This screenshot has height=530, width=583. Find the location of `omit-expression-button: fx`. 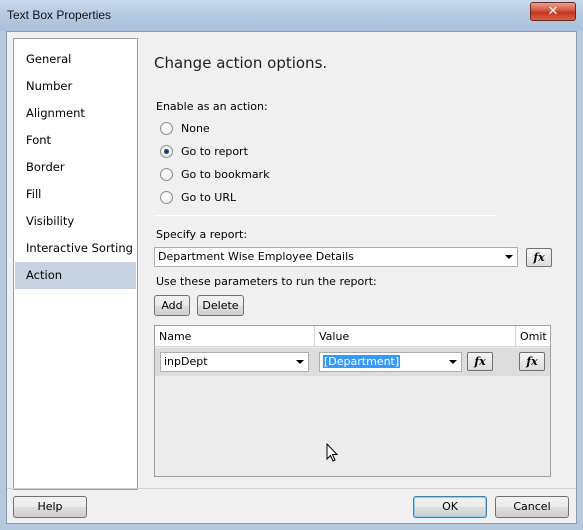

omit-expression-button: fx is located at coordinates (532, 361).